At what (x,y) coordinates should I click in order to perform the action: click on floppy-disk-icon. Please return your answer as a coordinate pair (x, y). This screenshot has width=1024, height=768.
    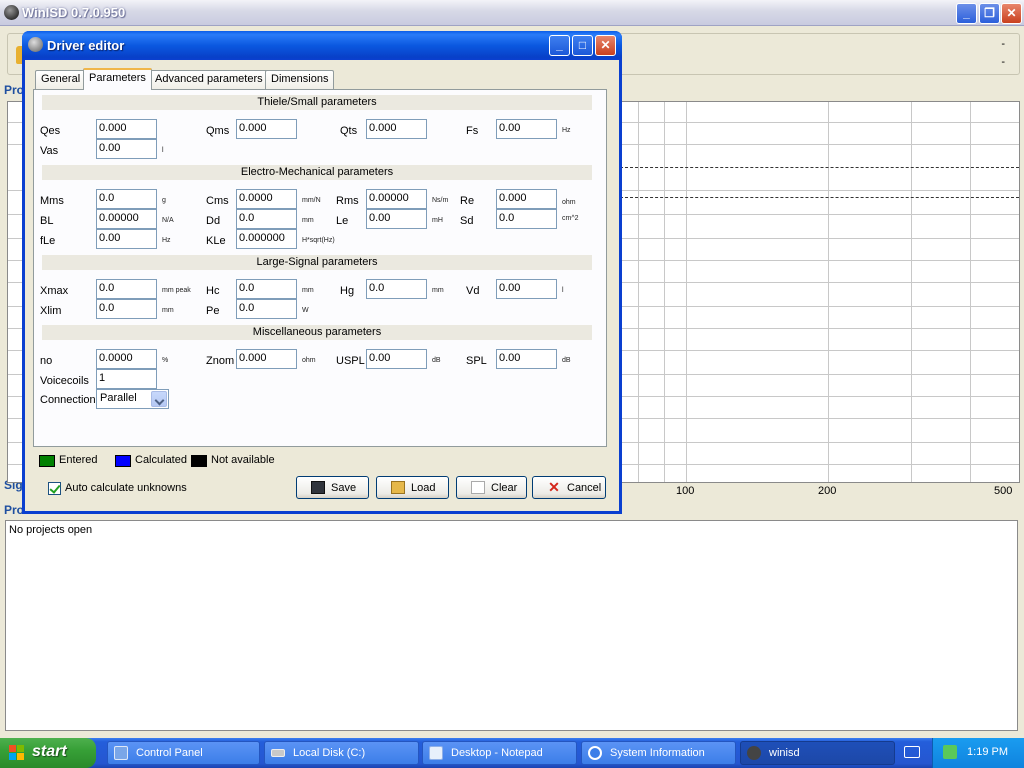
    Looking at the image, I should click on (318, 487).